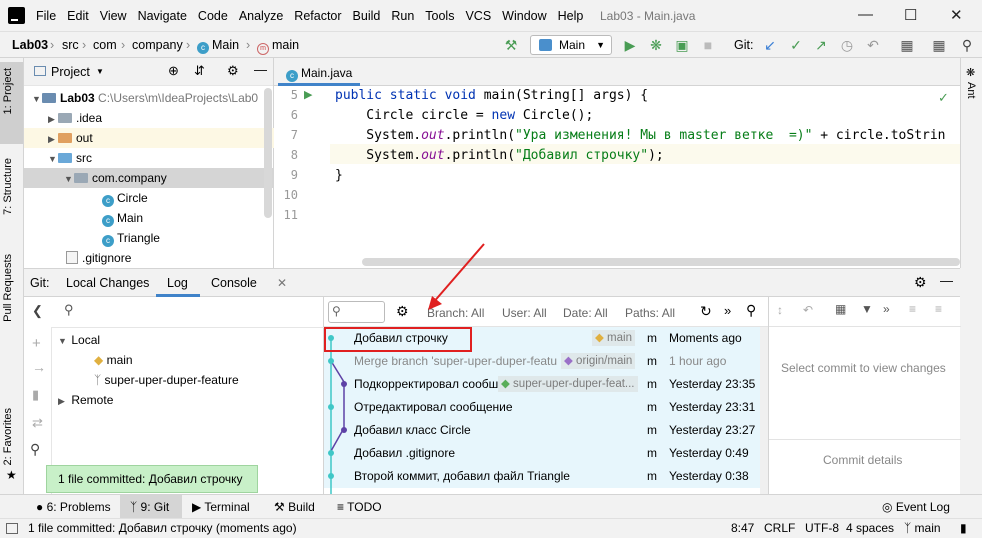  Describe the element at coordinates (840, 309) in the screenshot. I see `group-icon: ▦` at that location.